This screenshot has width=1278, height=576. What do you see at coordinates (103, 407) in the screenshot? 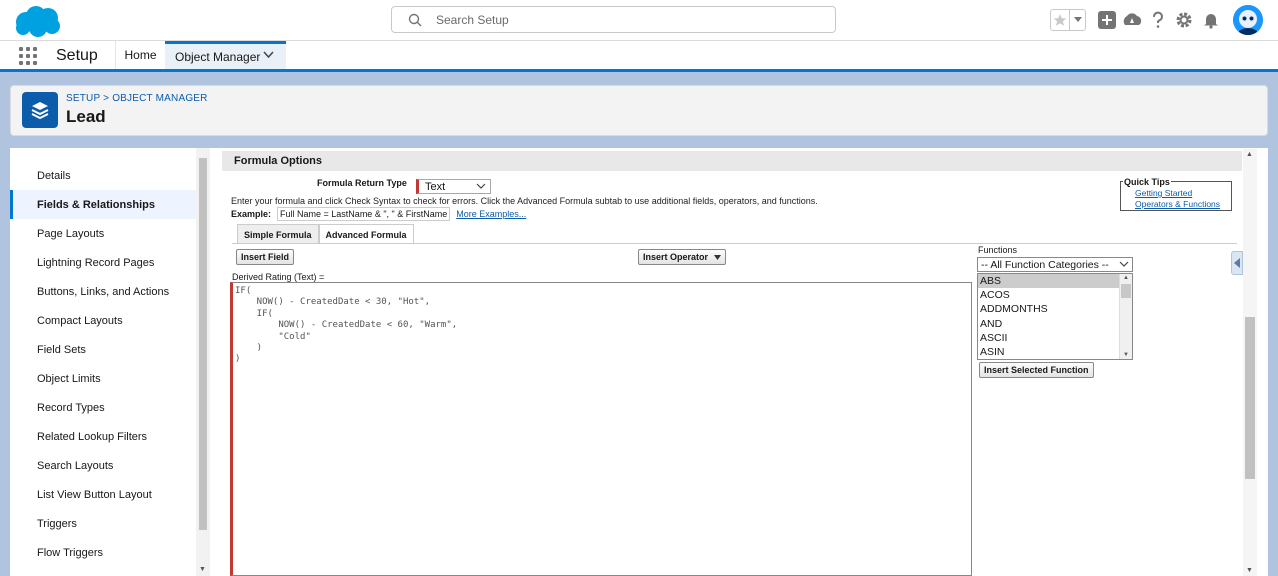
I see `left-nav-item-record-types: Record Types` at bounding box center [103, 407].